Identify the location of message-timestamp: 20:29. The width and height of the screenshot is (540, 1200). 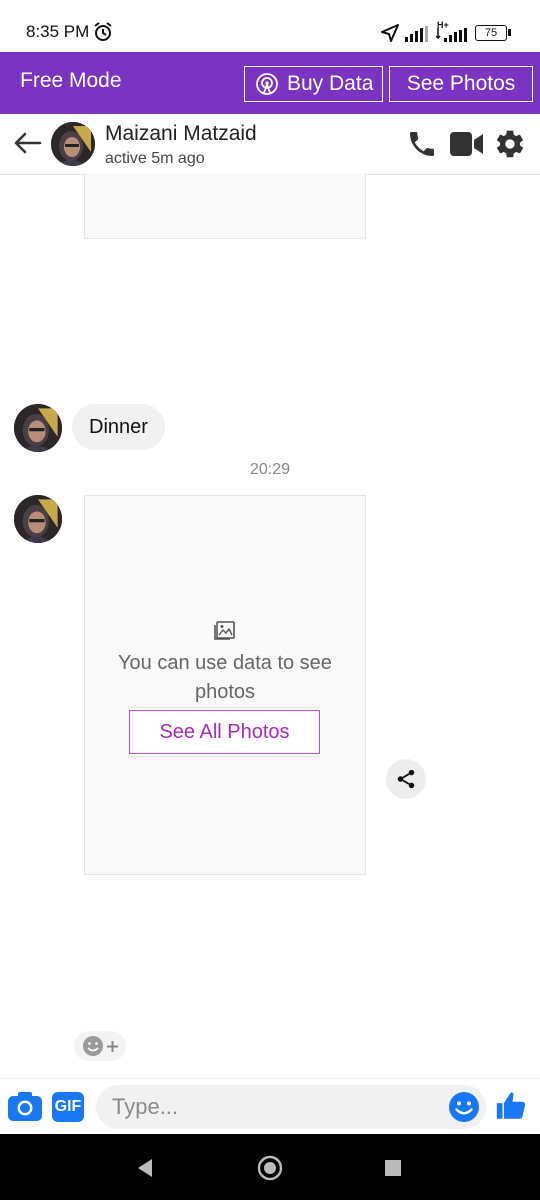
(270, 469).